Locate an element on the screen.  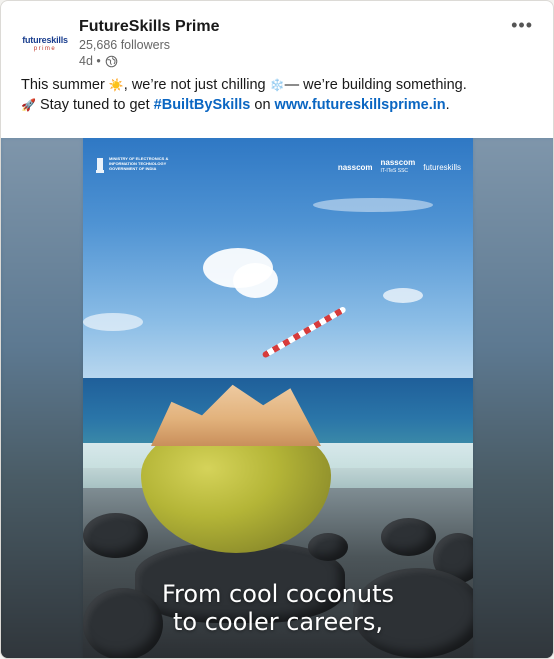
futureskills-logo: futureskills is located at coordinates (442, 167).